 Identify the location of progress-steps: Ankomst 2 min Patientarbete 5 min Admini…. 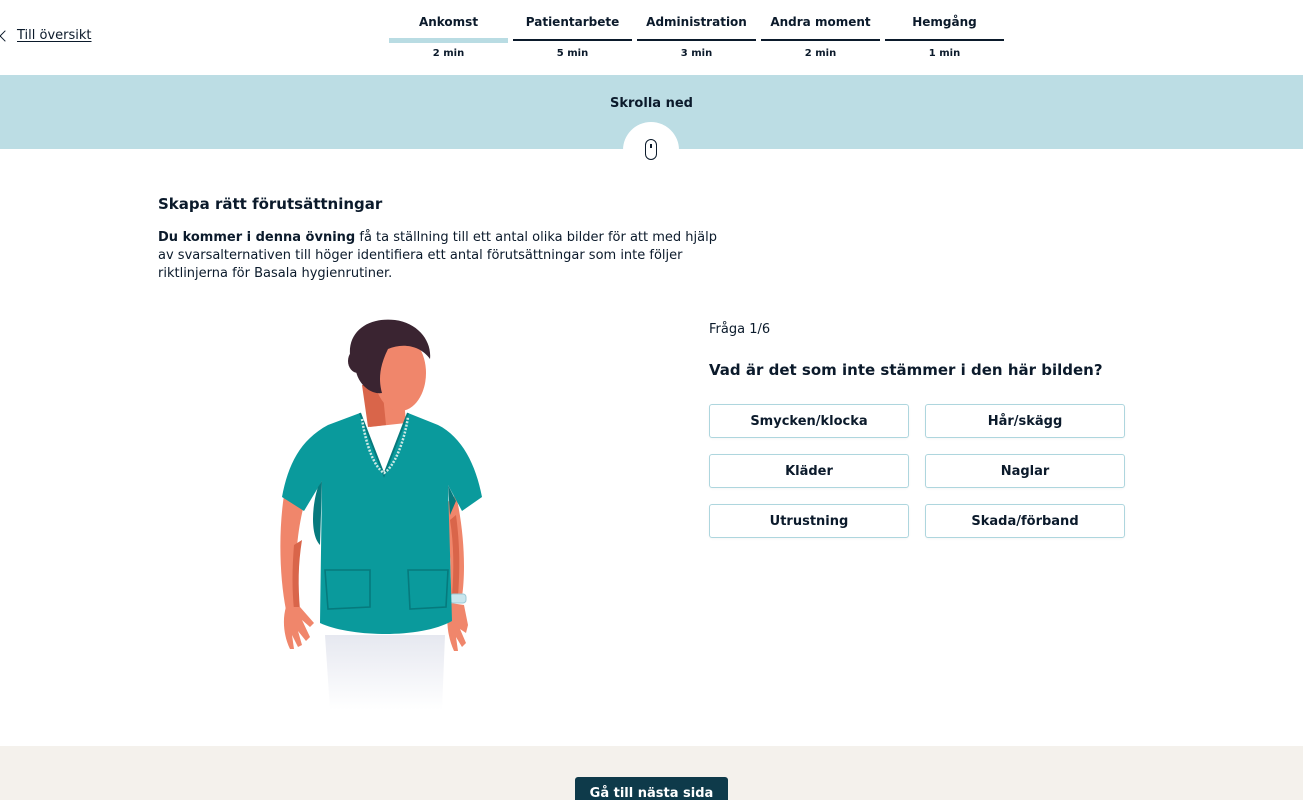
(696, 37).